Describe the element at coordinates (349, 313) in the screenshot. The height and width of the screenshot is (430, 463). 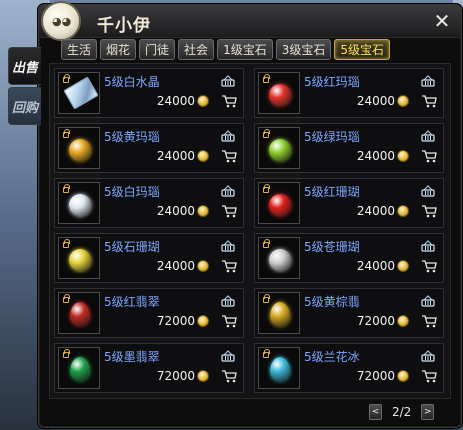
I see `shop-item: 5级黄棕翡 72000` at that location.